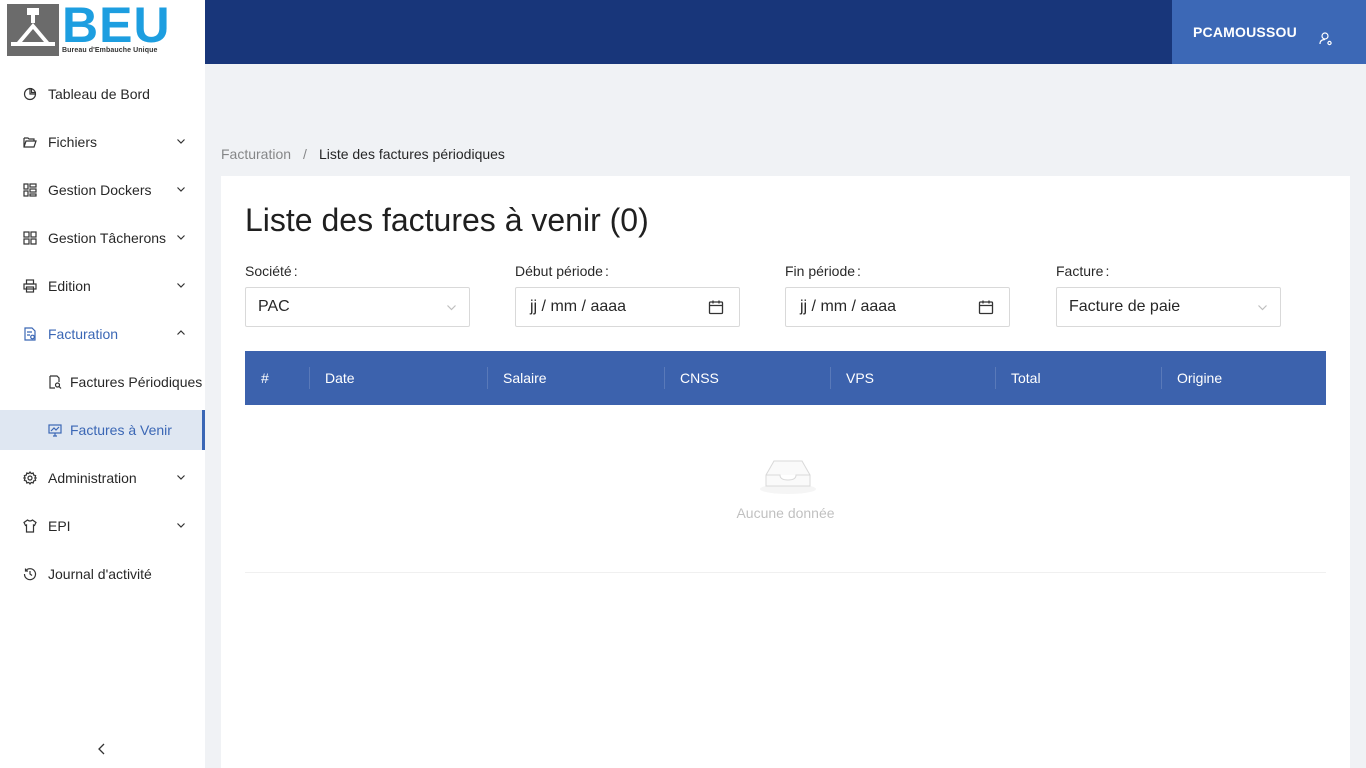 The height and width of the screenshot is (768, 1366). I want to click on debut-periode-value: jj / mm / aaaa, so click(578, 306).